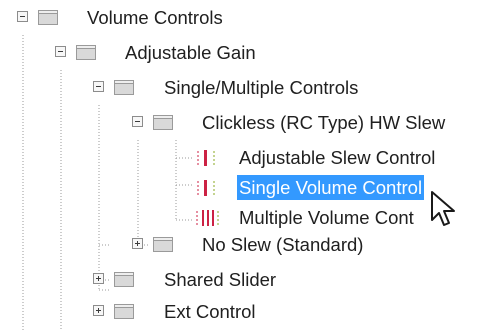 The height and width of the screenshot is (330, 490). I want to click on multi-slider-icon, so click(207, 218).